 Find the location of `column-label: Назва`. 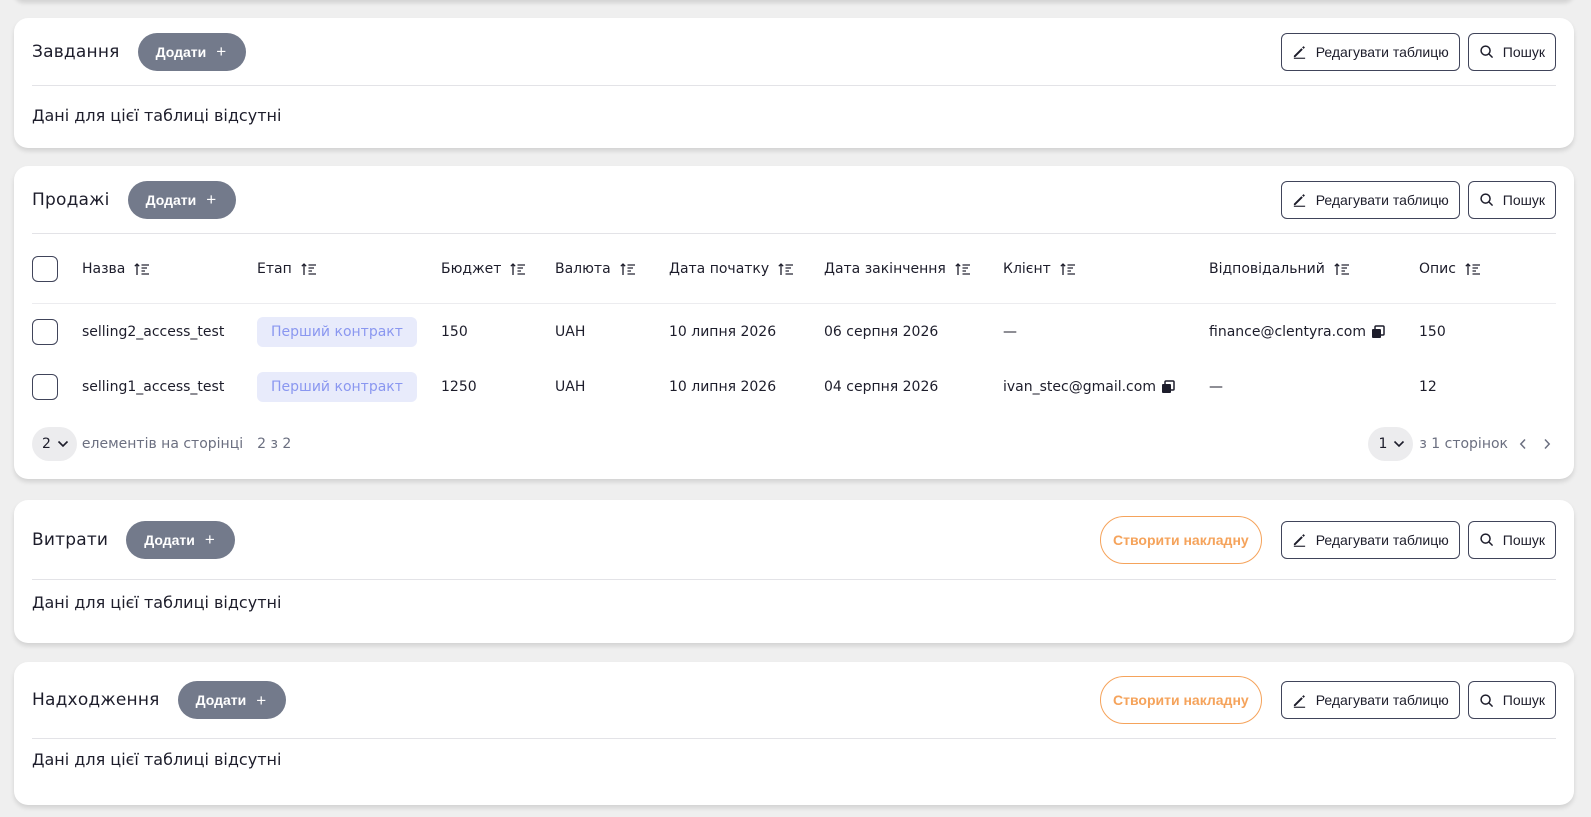

column-label: Назва is located at coordinates (104, 268).